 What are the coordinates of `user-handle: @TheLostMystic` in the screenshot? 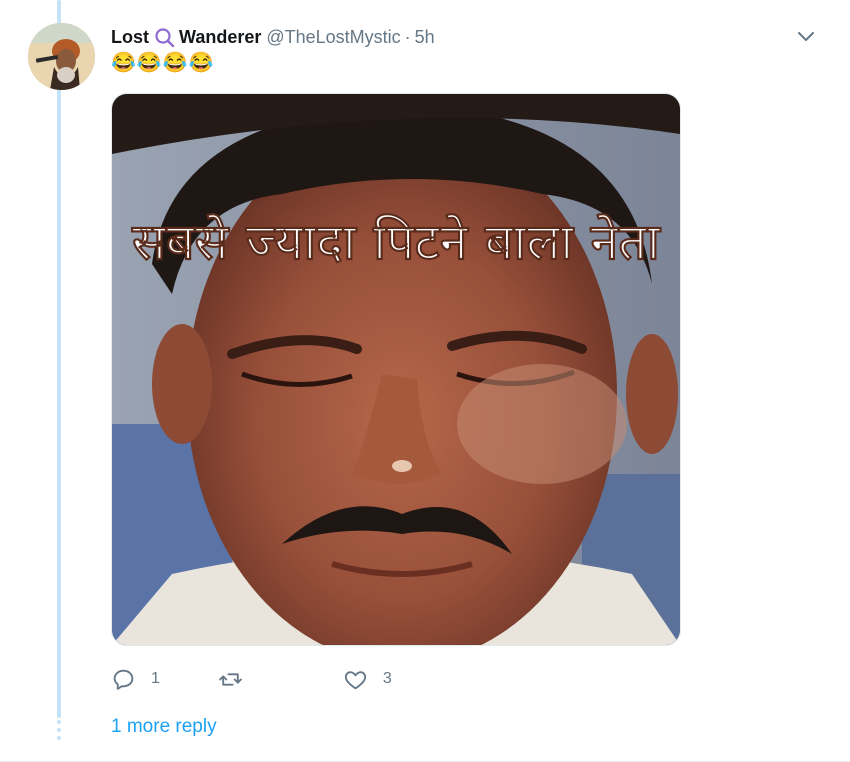 It's located at (333, 37).